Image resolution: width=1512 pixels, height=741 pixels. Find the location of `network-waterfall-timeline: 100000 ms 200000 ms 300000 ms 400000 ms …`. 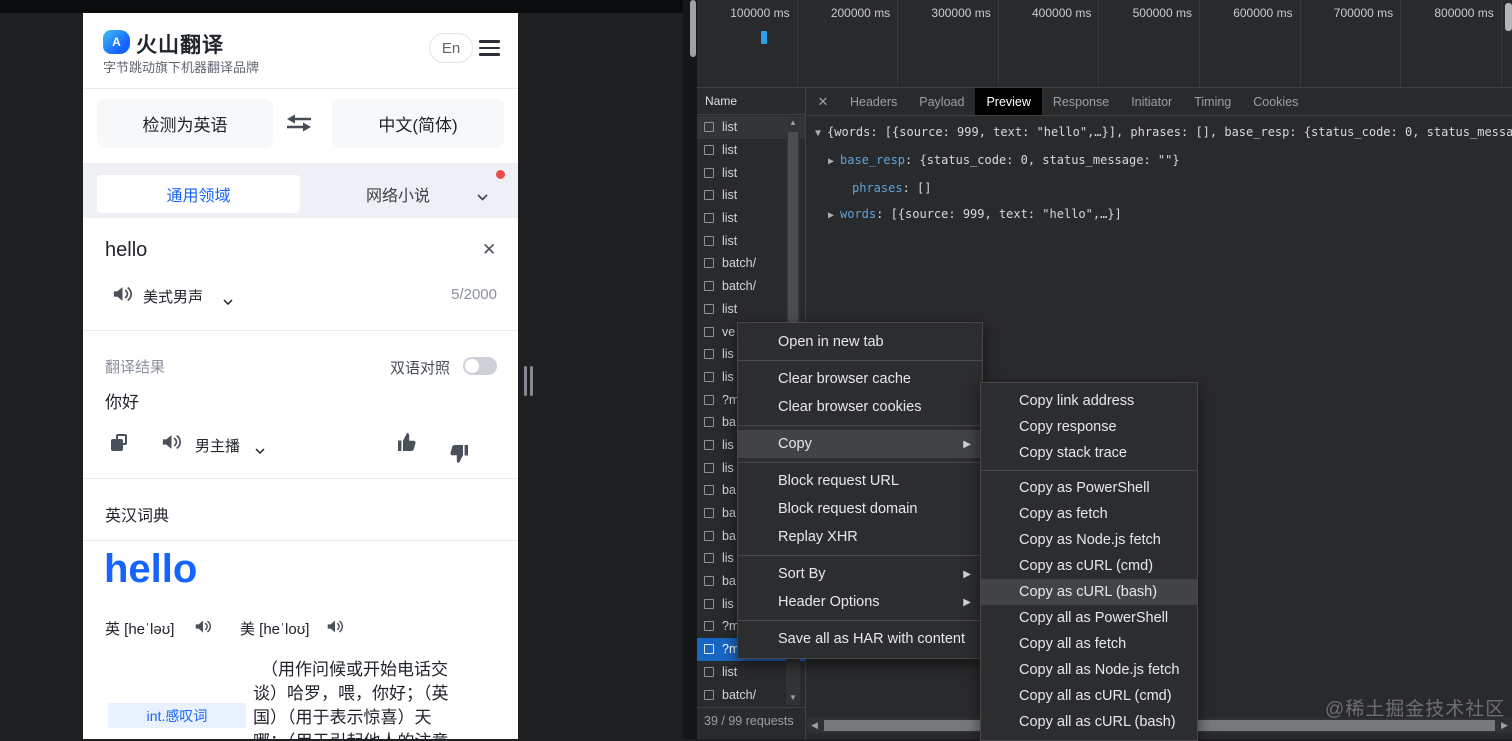

network-waterfall-timeline: 100000 ms 200000 ms 300000 ms 400000 ms … is located at coordinates (1104, 44).